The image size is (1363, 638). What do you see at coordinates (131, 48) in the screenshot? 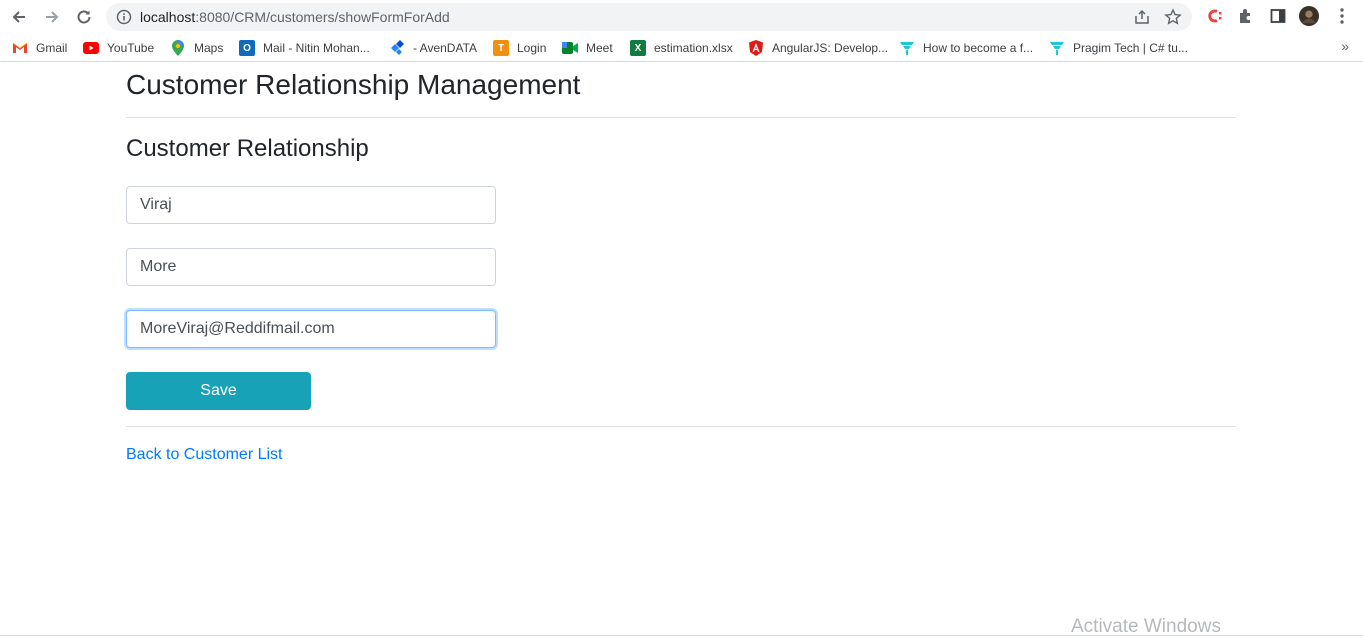
I see `bookmark-label: YouTube` at bounding box center [131, 48].